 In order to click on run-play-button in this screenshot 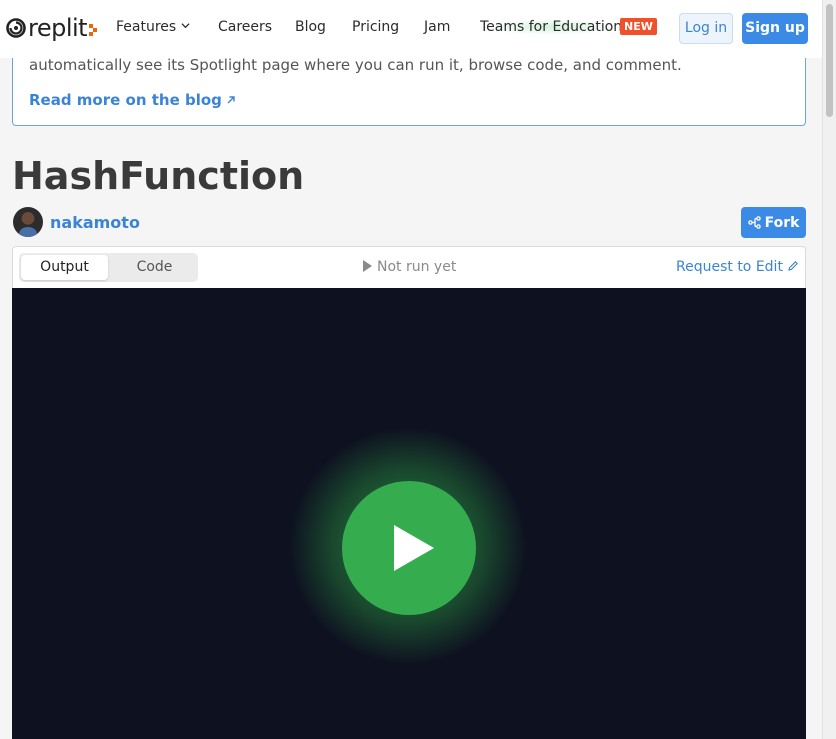, I will do `click(409, 548)`.